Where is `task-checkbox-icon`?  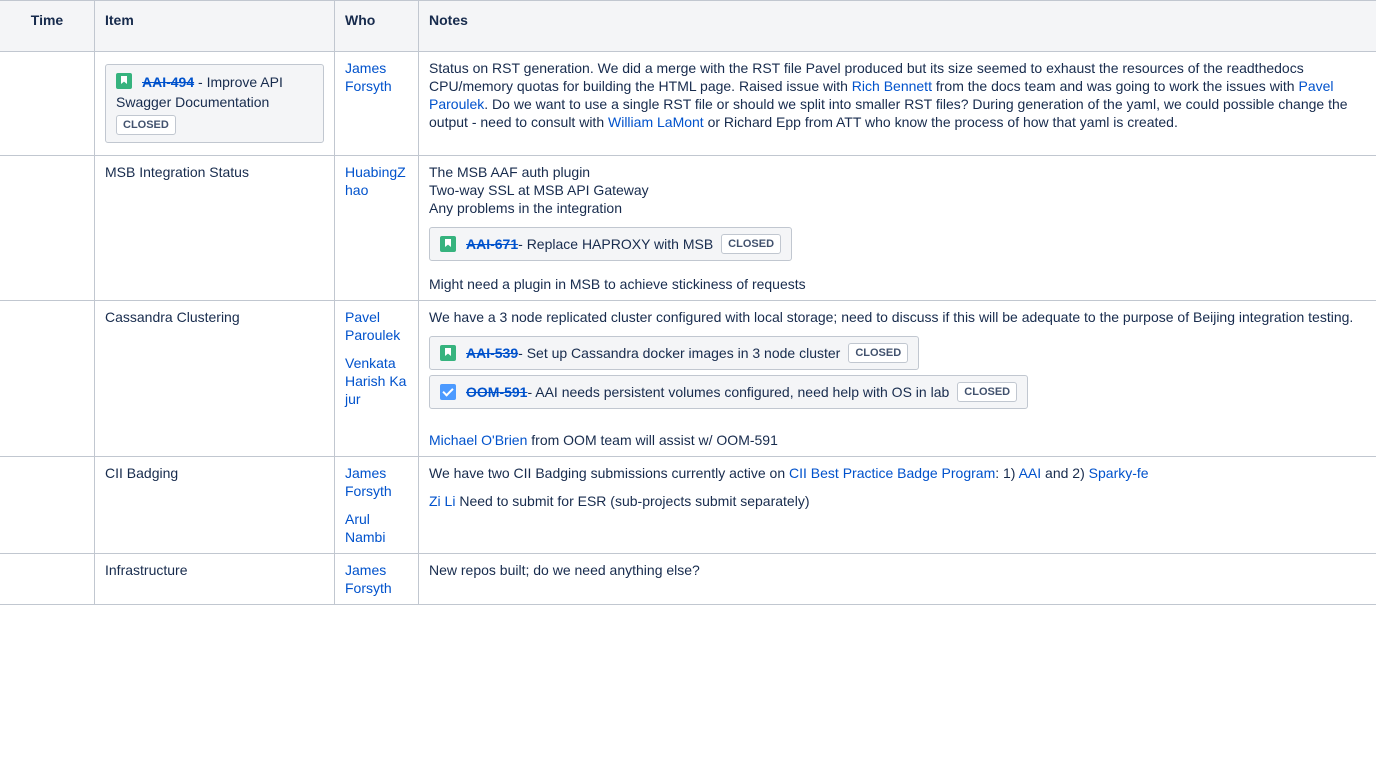
task-checkbox-icon is located at coordinates (448, 392).